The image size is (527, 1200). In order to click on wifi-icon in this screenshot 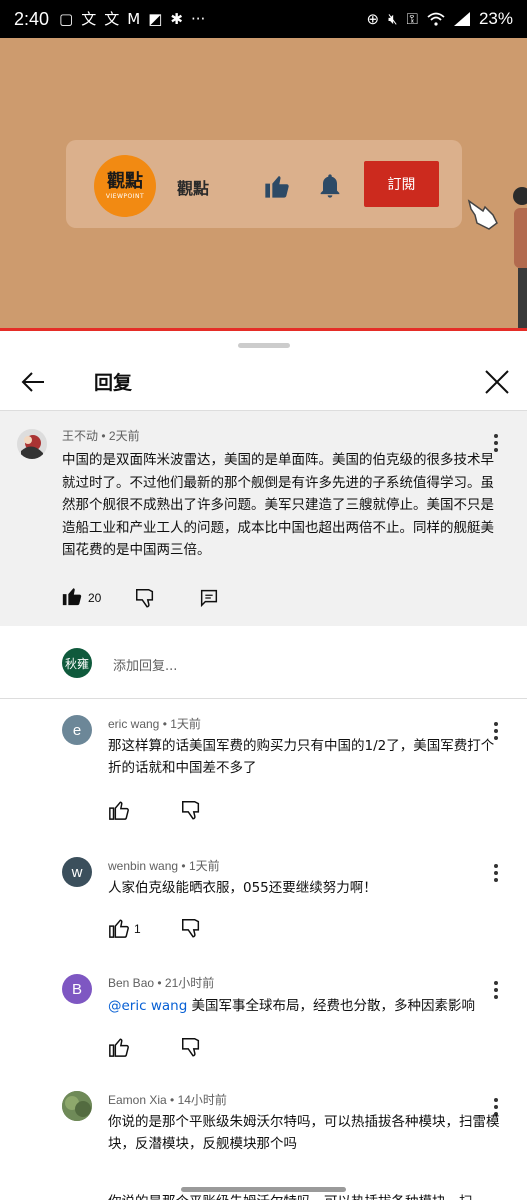, I will do `click(436, 19)`.